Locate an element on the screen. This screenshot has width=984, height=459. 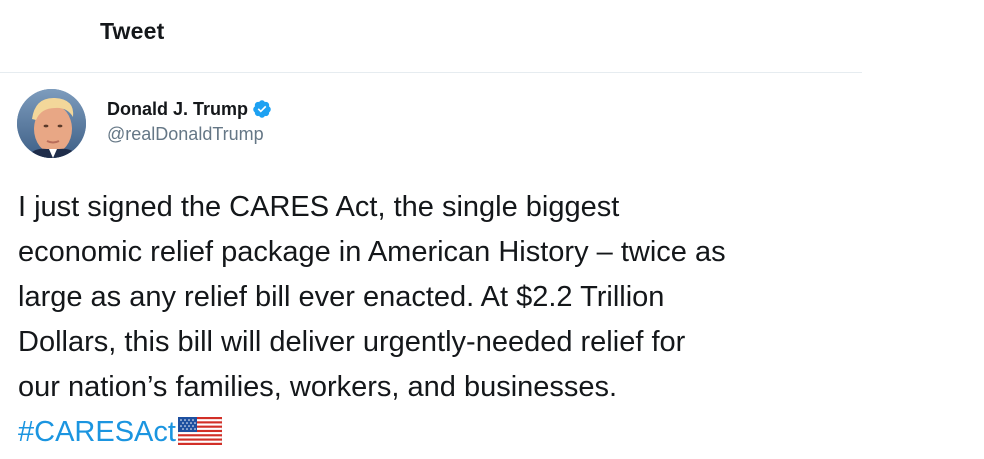
page-header: Tweet is located at coordinates (431, 36).